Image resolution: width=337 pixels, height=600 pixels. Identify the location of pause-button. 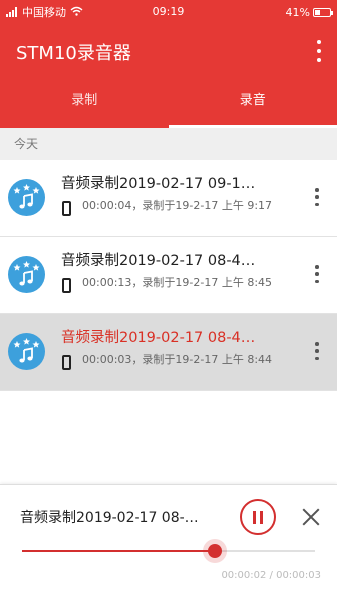
(258, 517).